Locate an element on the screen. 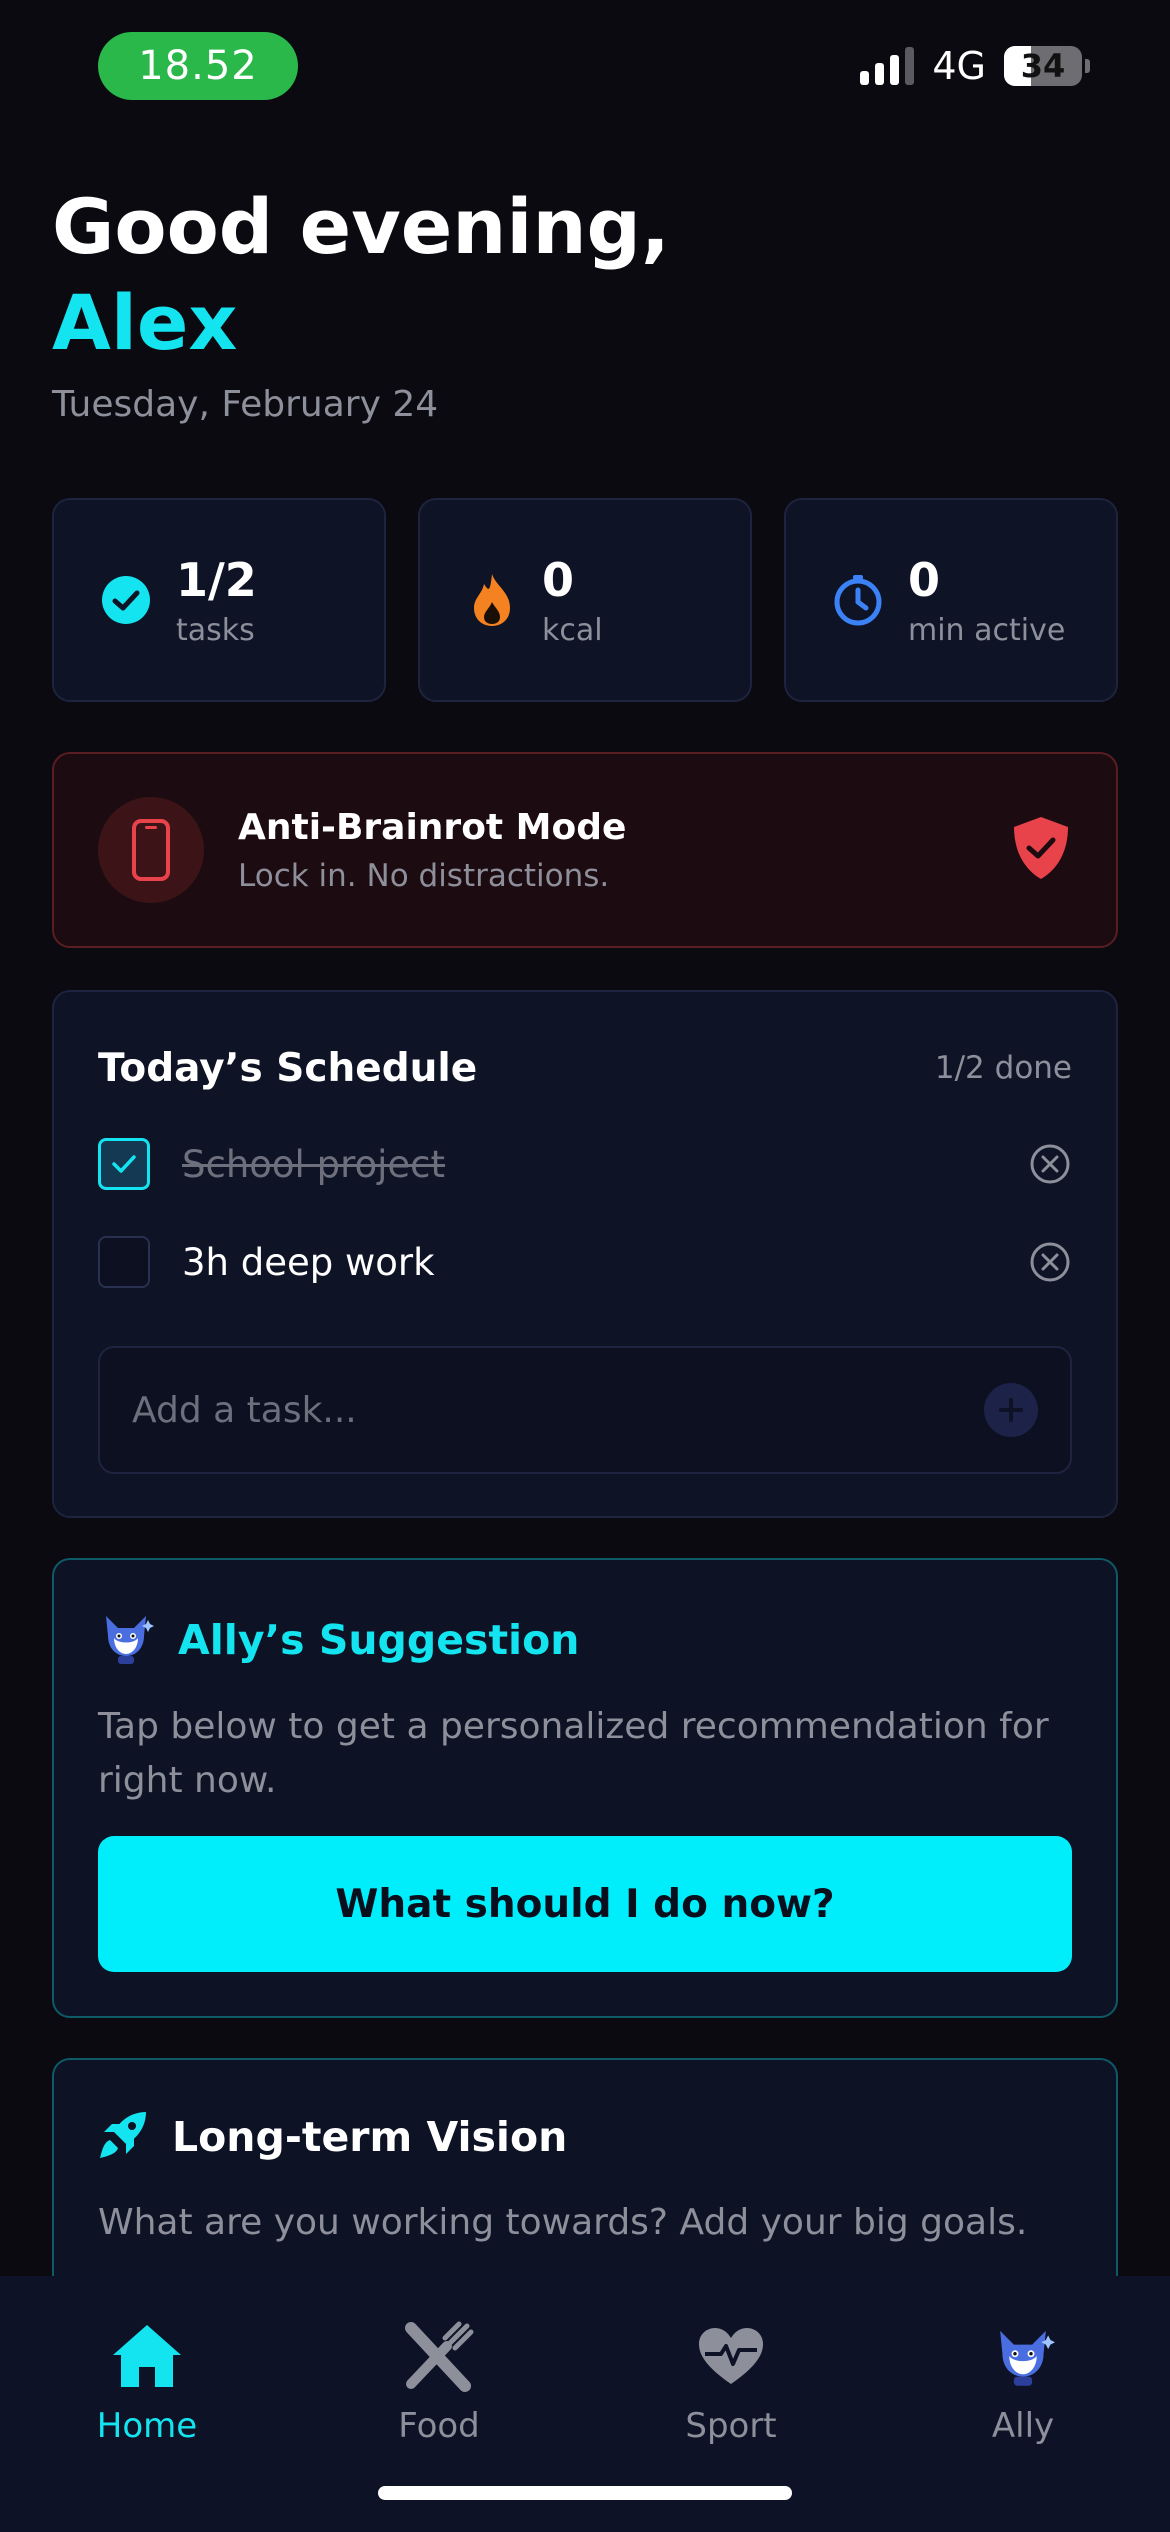 Image resolution: width=1170 pixels, height=2532 pixels. schedule-progress: 1/2 done is located at coordinates (1003, 1068).